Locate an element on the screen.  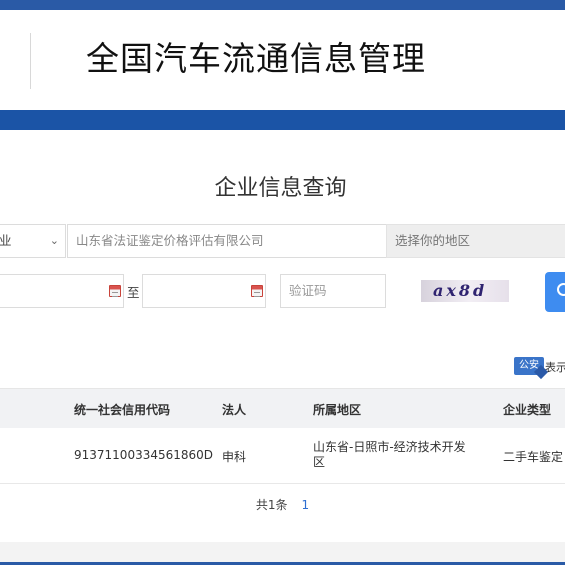
header-divider is located at coordinates (30, 61).